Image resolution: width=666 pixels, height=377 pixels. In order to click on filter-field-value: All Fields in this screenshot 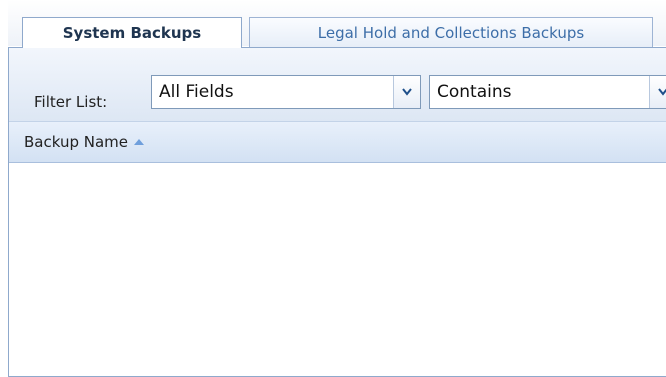, I will do `click(196, 92)`.